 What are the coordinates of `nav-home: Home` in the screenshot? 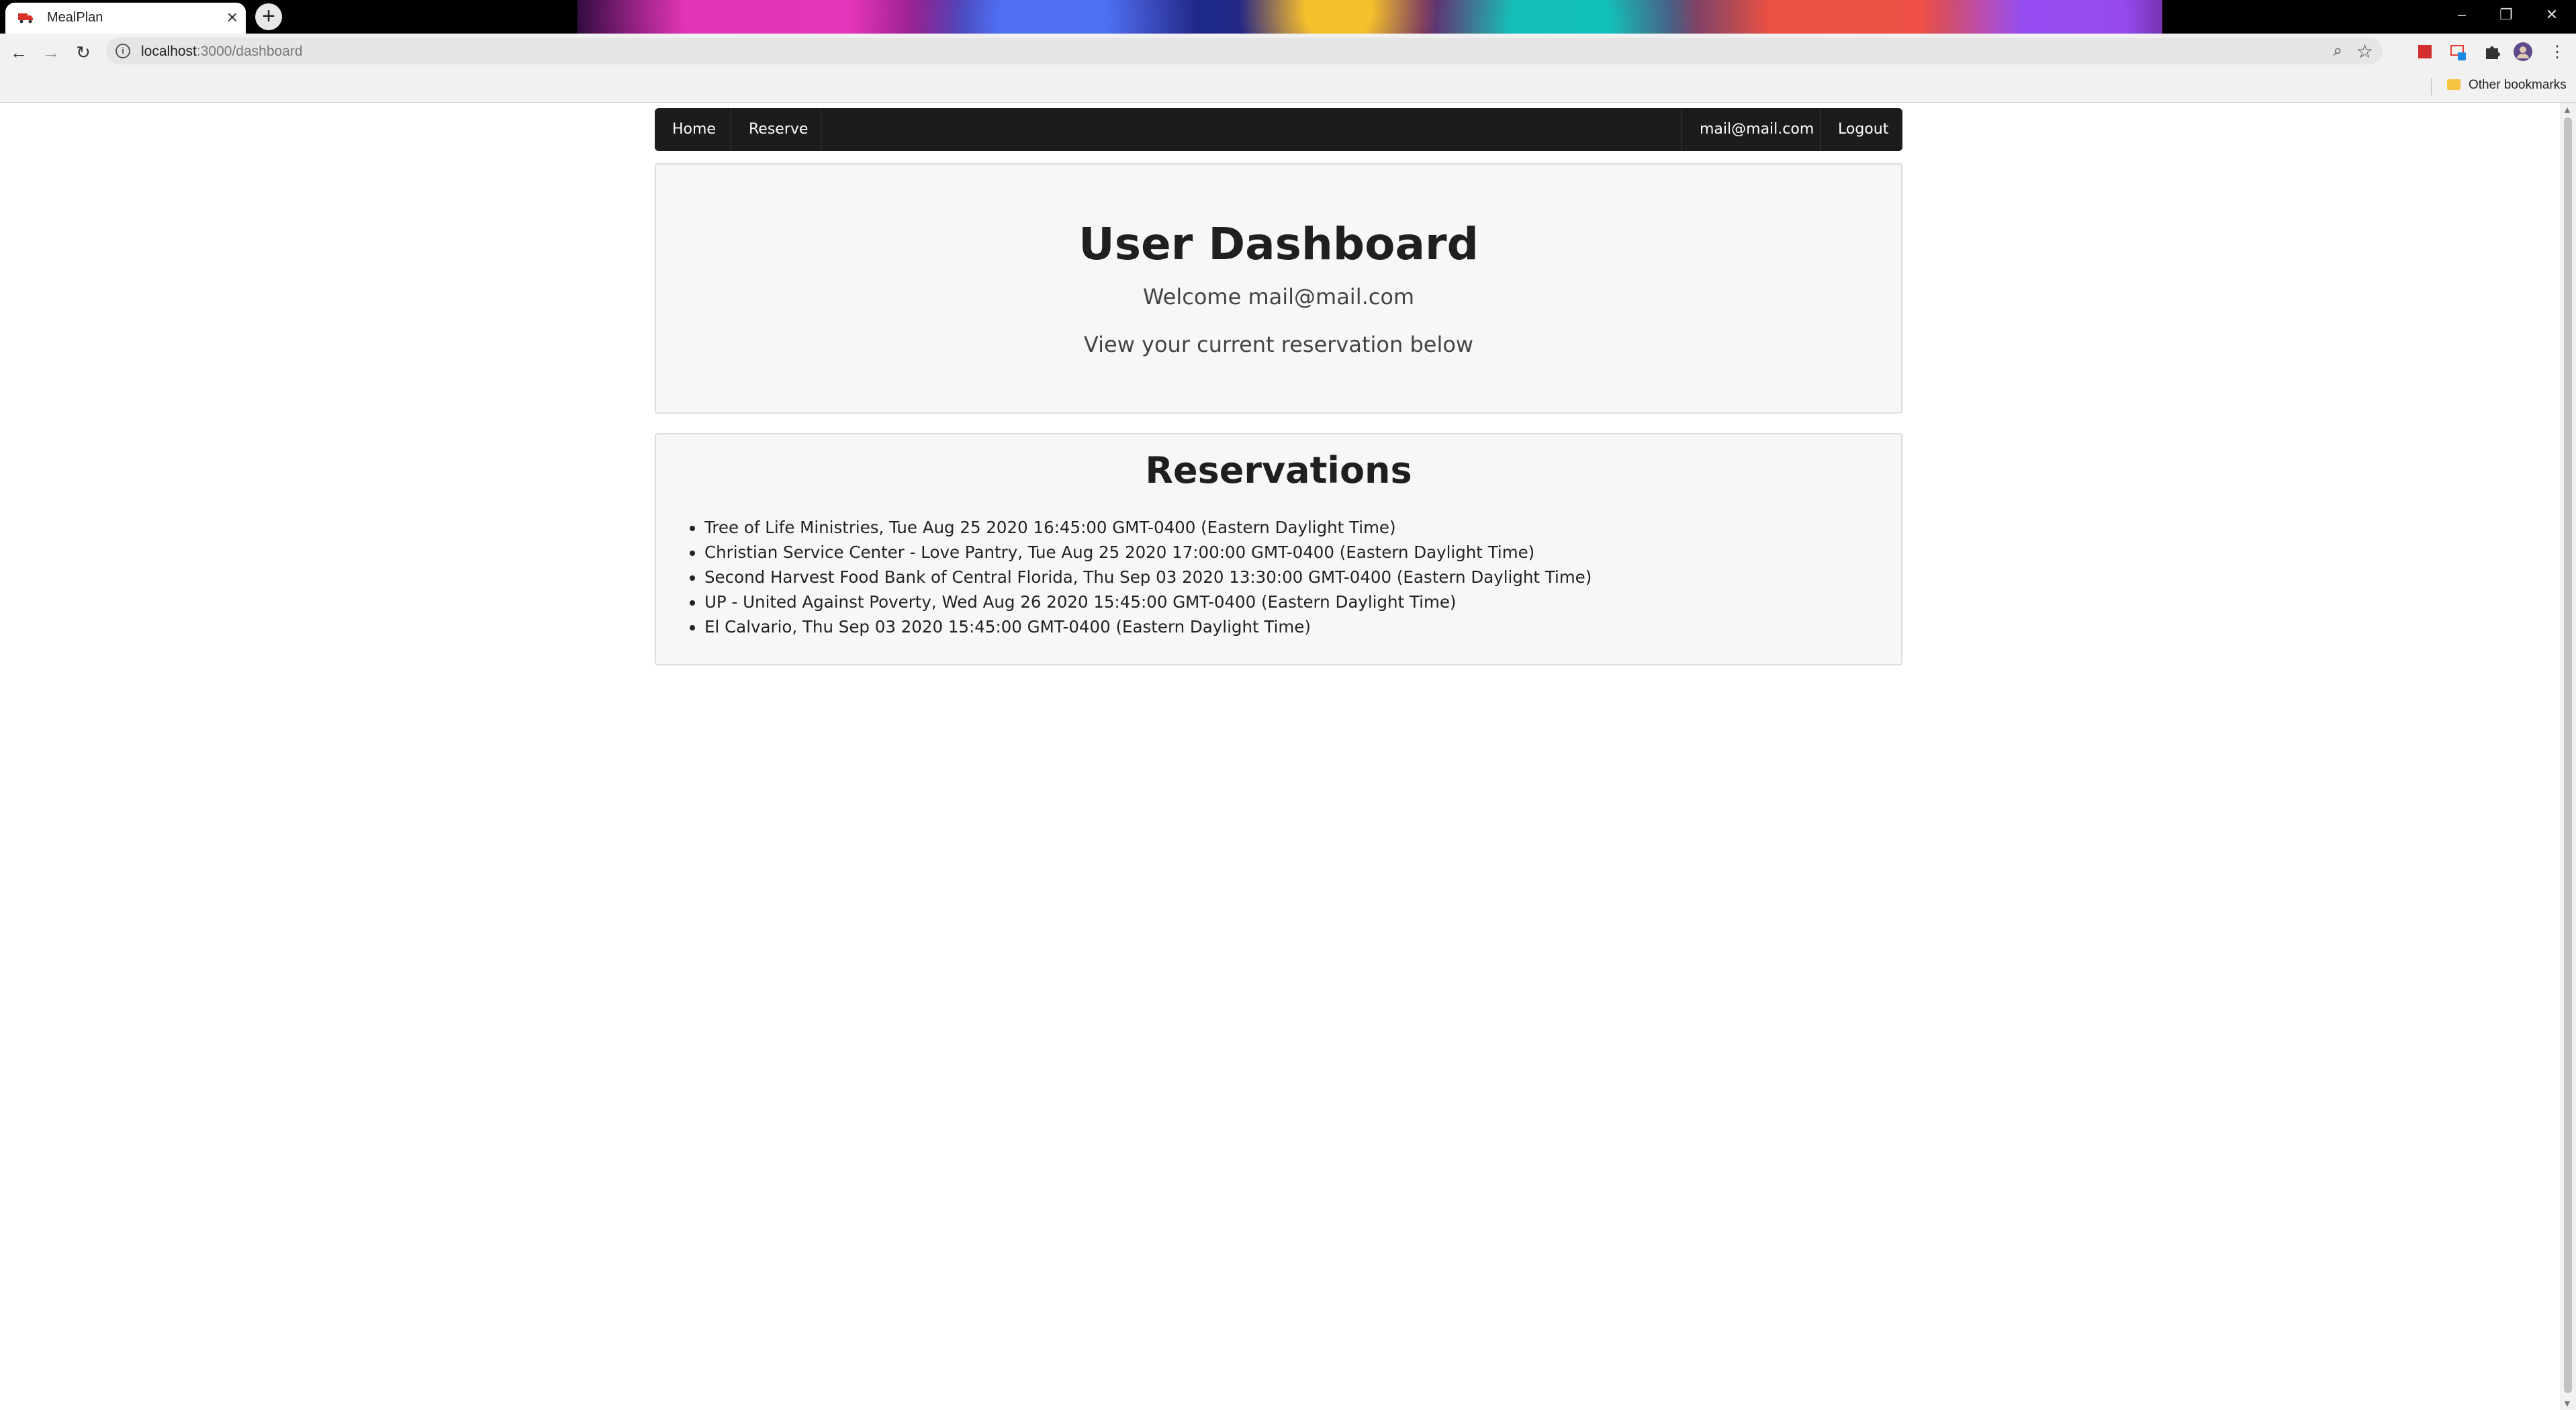 It's located at (694, 129).